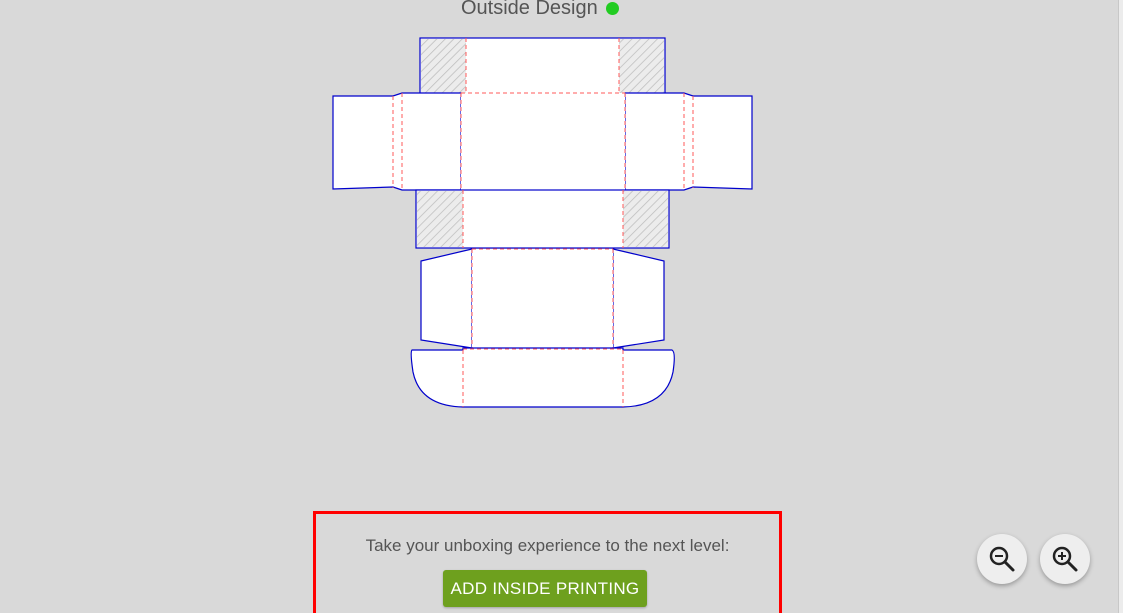 Image resolution: width=1123 pixels, height=613 pixels. Describe the element at coordinates (1120, 306) in the screenshot. I see `scrollbar-edge` at that location.